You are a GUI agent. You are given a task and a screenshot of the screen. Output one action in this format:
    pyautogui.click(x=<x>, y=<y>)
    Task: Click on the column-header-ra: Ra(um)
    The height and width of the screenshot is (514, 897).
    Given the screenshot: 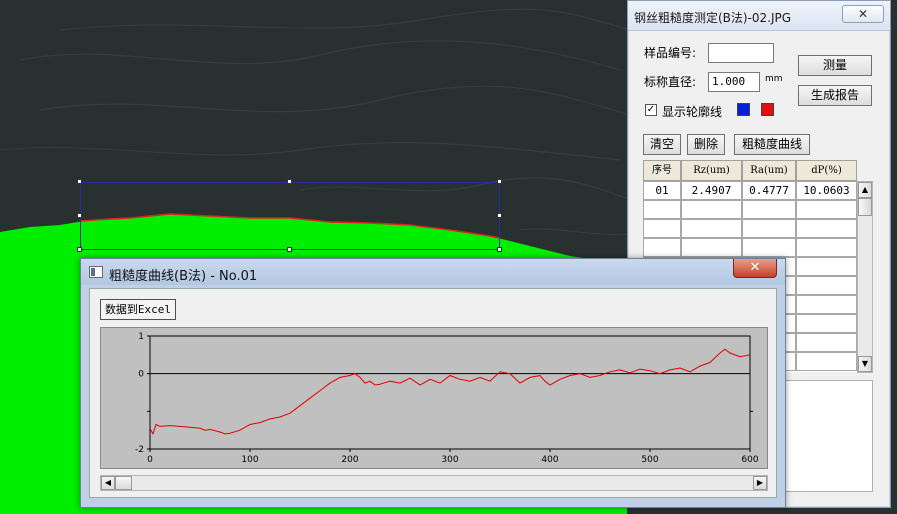 What is the action you would take?
    pyautogui.click(x=769, y=170)
    